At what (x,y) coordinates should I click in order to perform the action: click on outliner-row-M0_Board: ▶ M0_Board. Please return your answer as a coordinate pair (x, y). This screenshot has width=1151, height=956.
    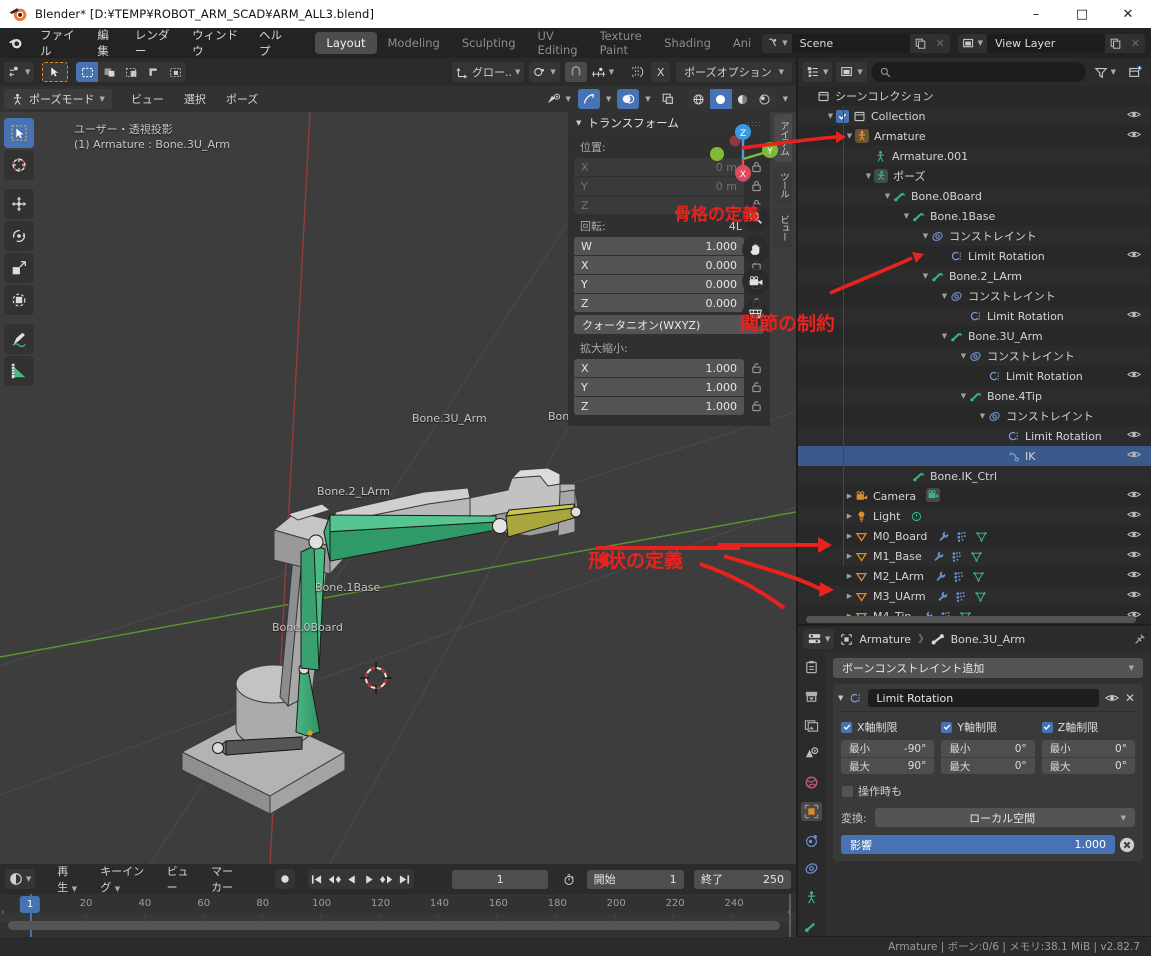
    Looking at the image, I should click on (974, 536).